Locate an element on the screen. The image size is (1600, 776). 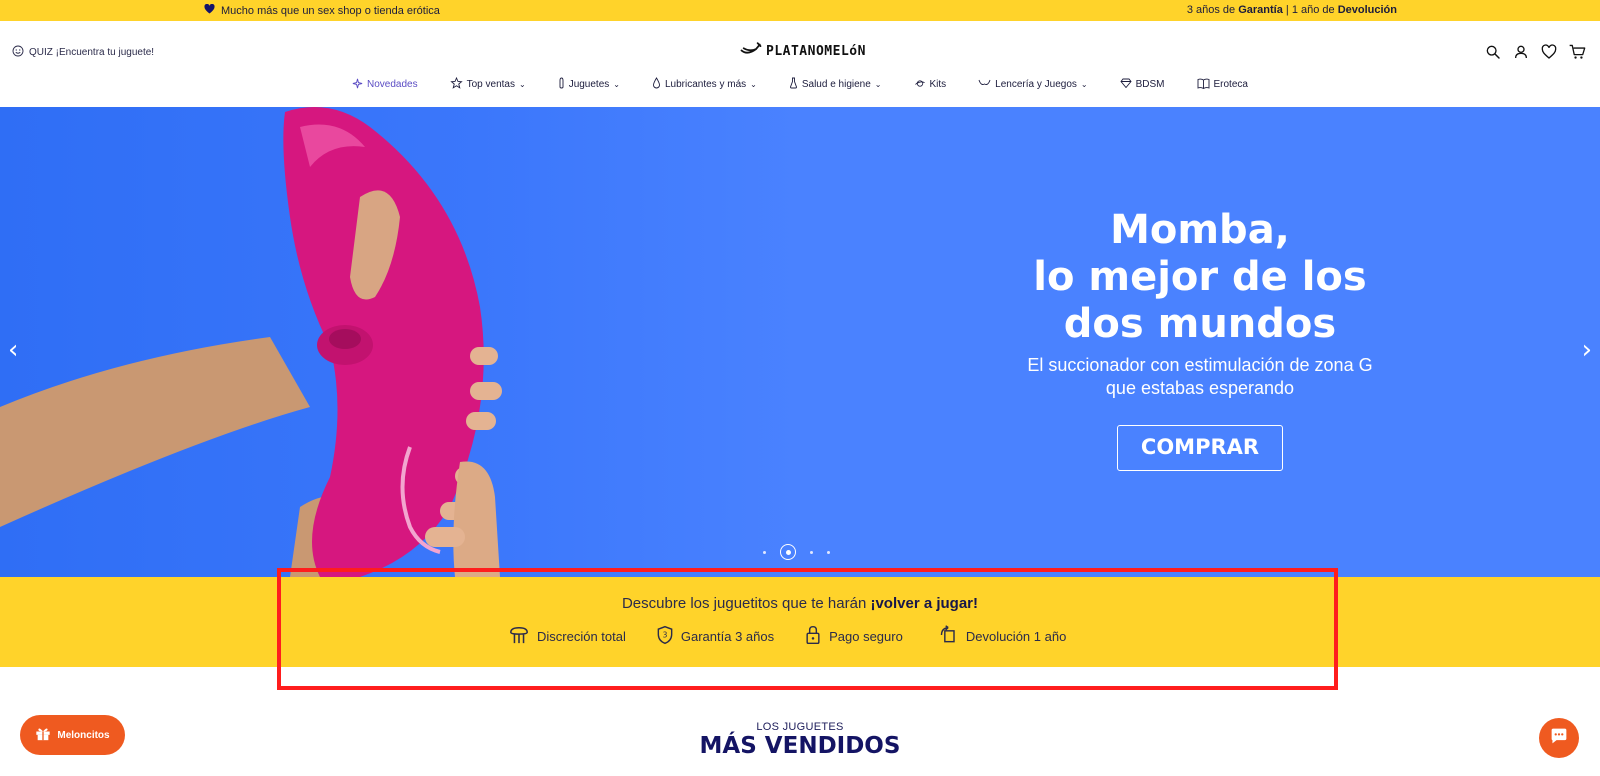
nav-item-label: Salud e higiene is located at coordinates (836, 84).